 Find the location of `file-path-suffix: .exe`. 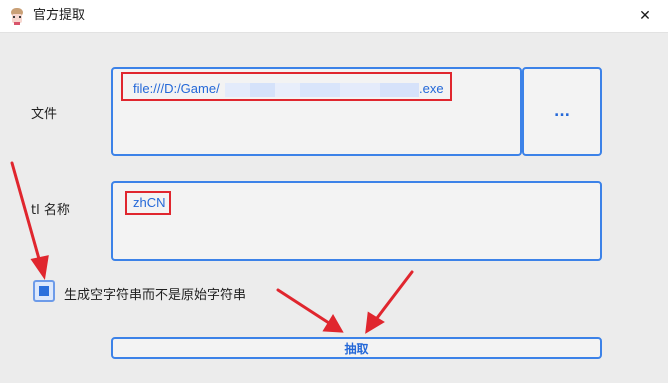

file-path-suffix: .exe is located at coordinates (431, 88).